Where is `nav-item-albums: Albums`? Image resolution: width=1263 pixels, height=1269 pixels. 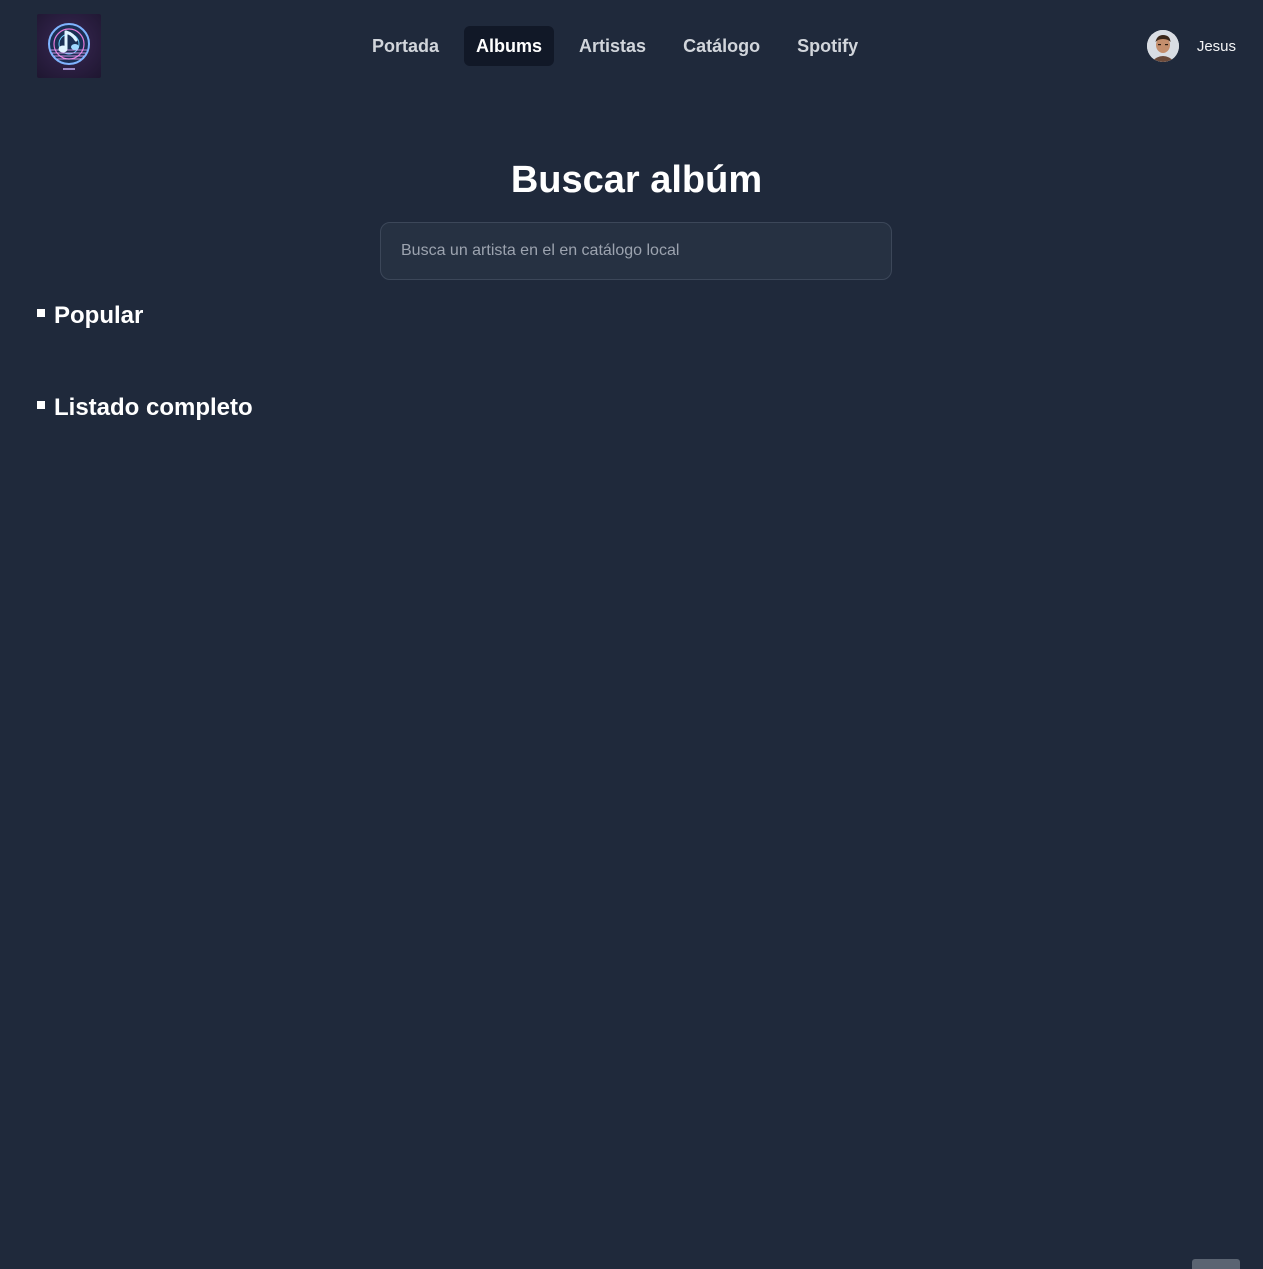 nav-item-albums: Albums is located at coordinates (509, 46).